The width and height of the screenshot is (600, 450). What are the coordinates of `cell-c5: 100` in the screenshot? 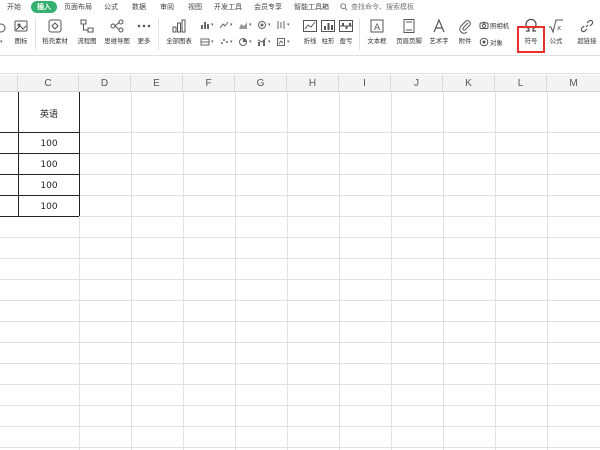 It's located at (49, 207).